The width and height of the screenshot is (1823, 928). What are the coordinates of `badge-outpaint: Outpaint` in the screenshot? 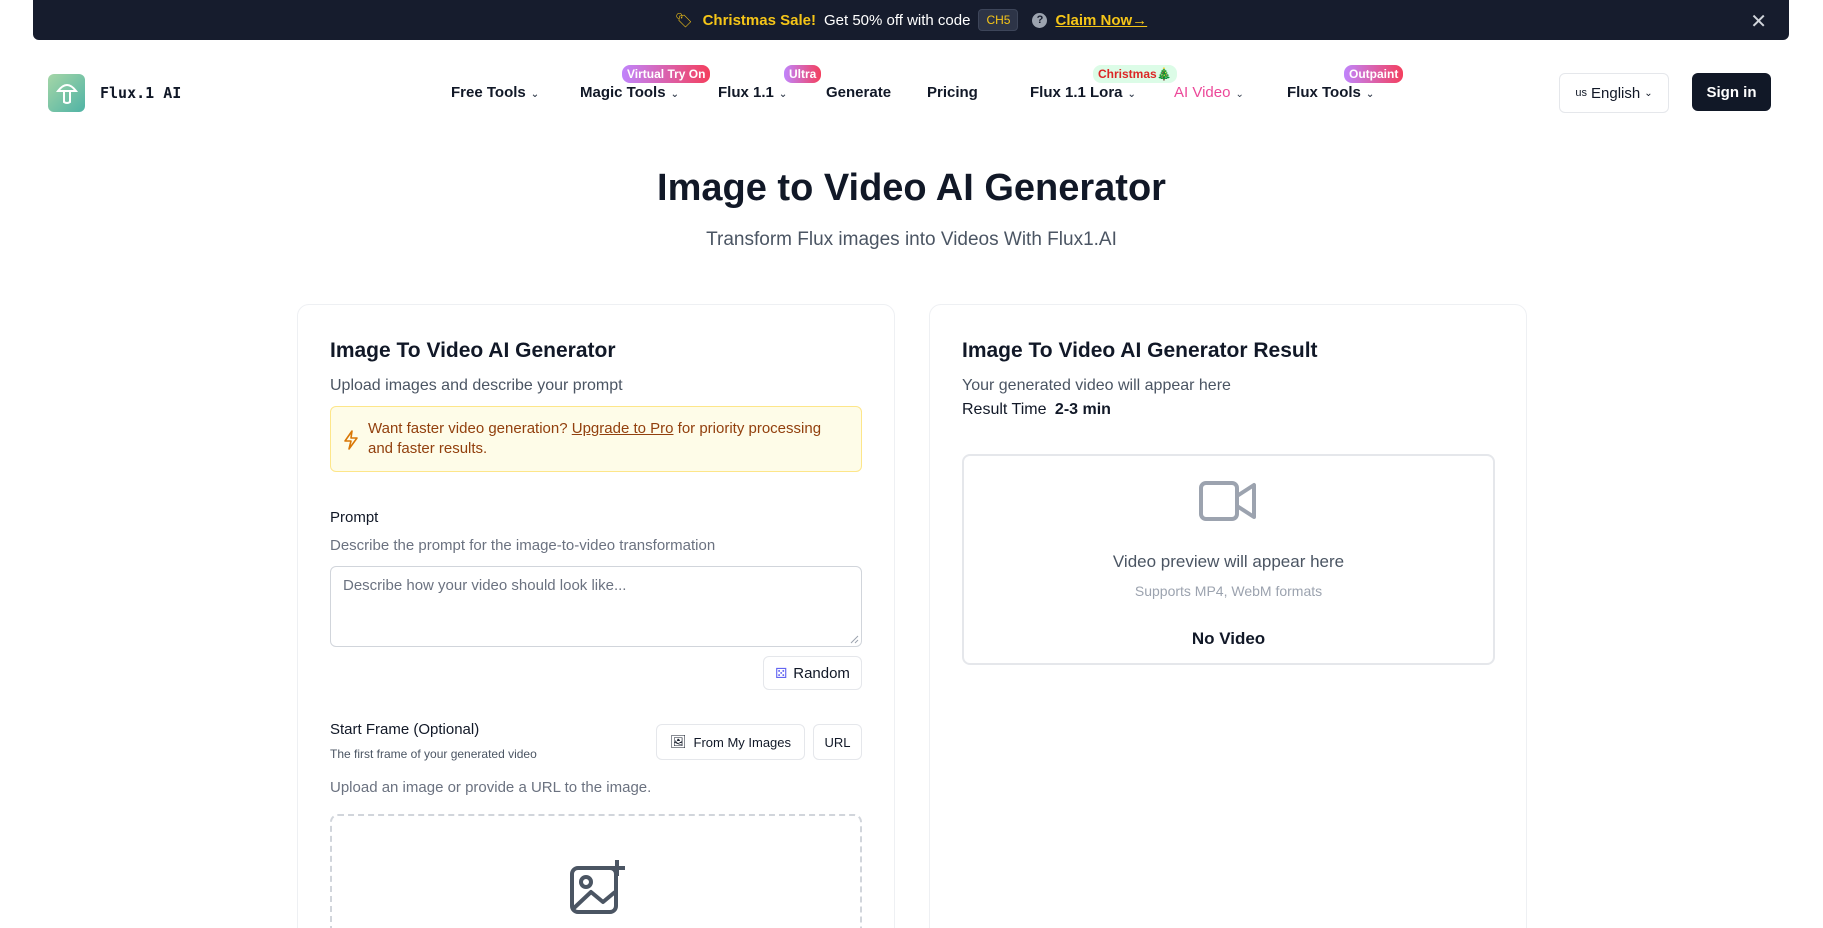 It's located at (1374, 74).